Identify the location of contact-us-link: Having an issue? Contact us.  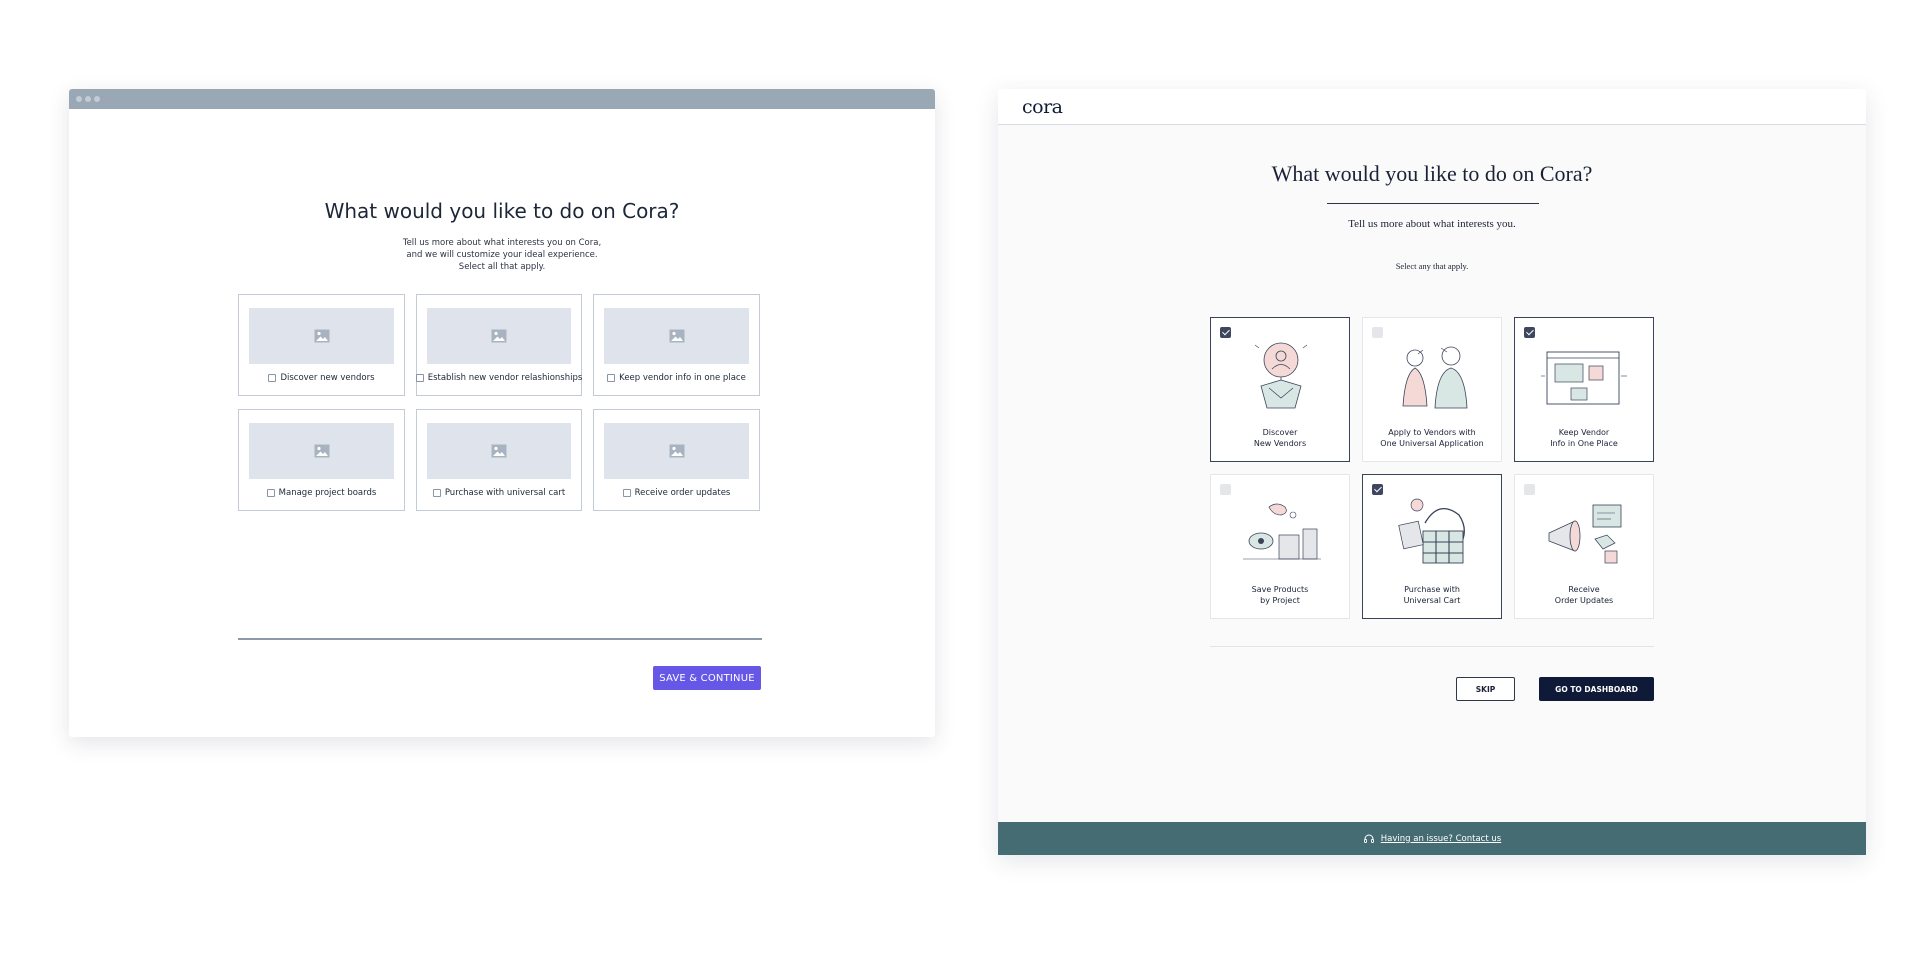
(1441, 839).